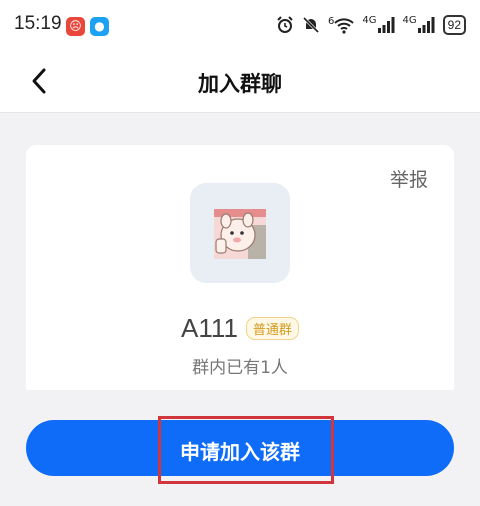 This screenshot has width=480, height=506. What do you see at coordinates (240, 452) in the screenshot?
I see `join-group-label: 申请加入该群` at bounding box center [240, 452].